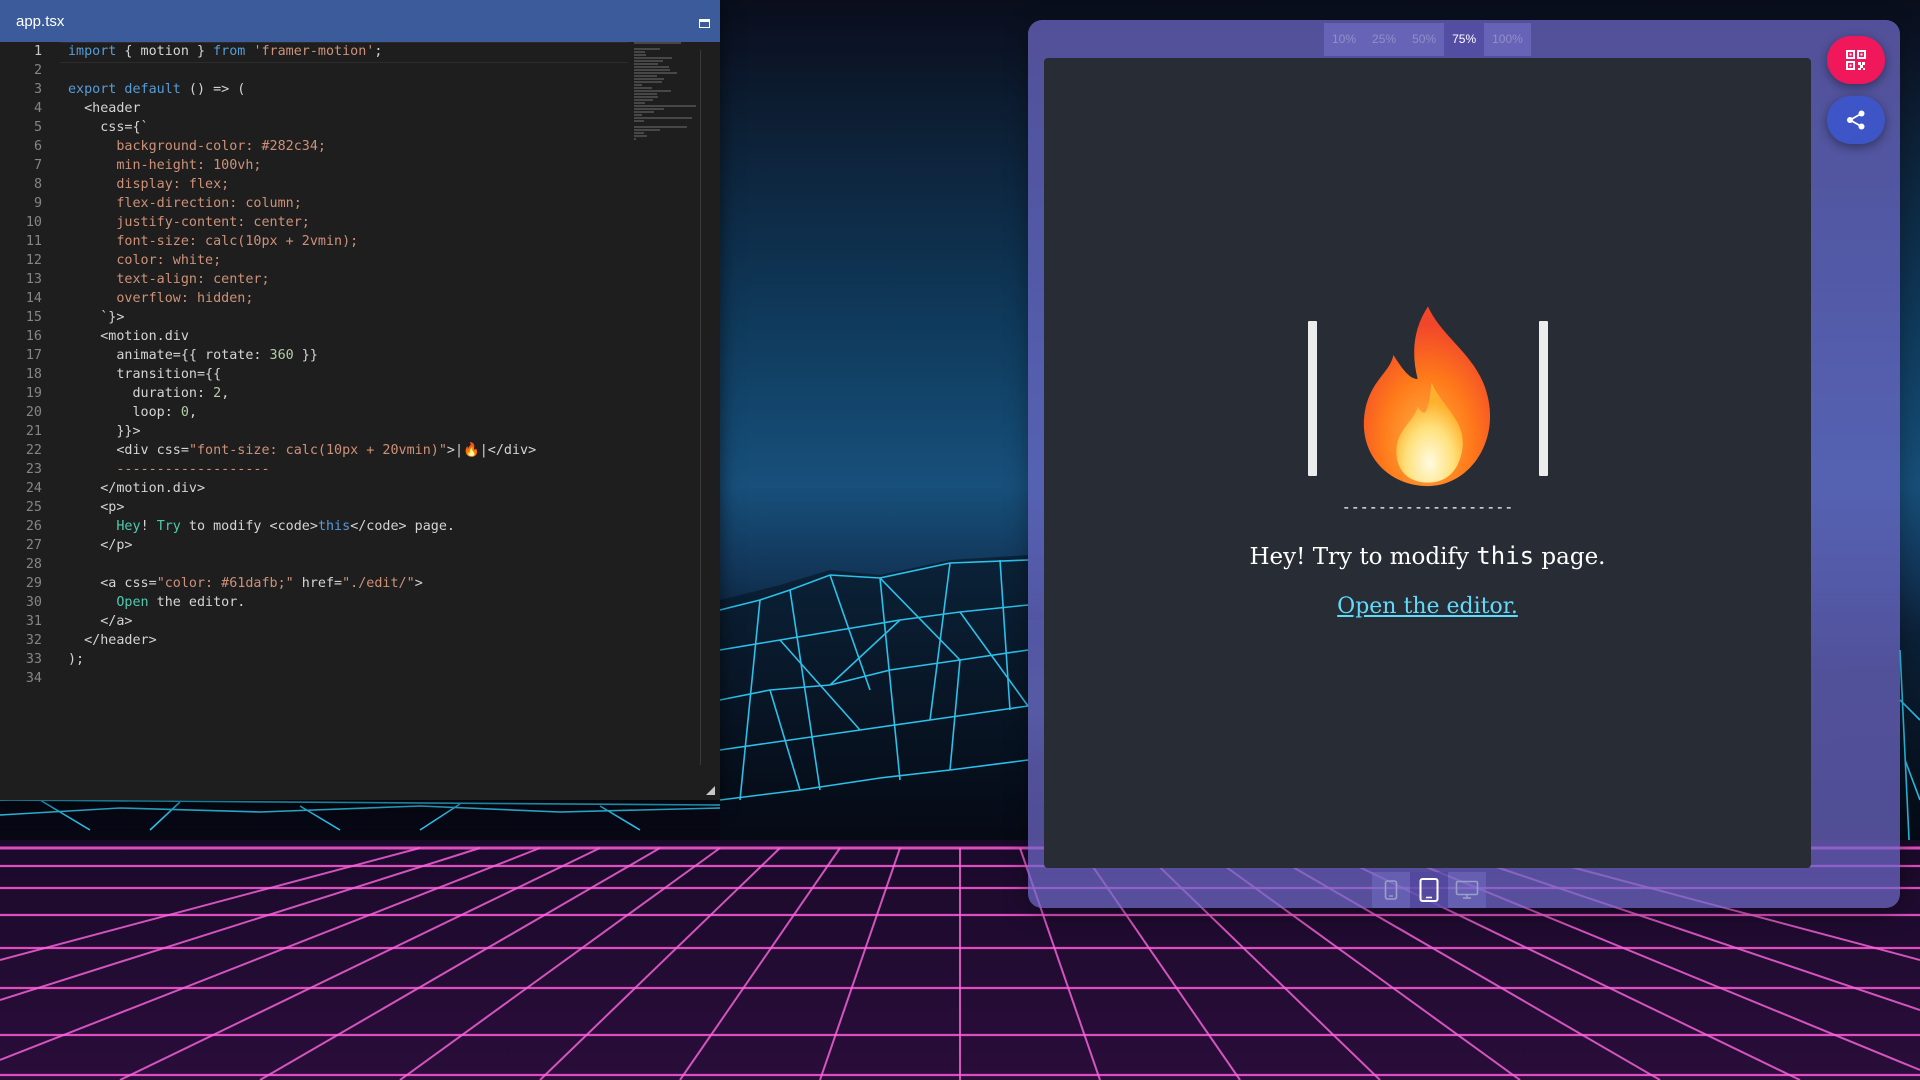 The image size is (1920, 1080). I want to click on code-line: 33);, so click(350, 659).